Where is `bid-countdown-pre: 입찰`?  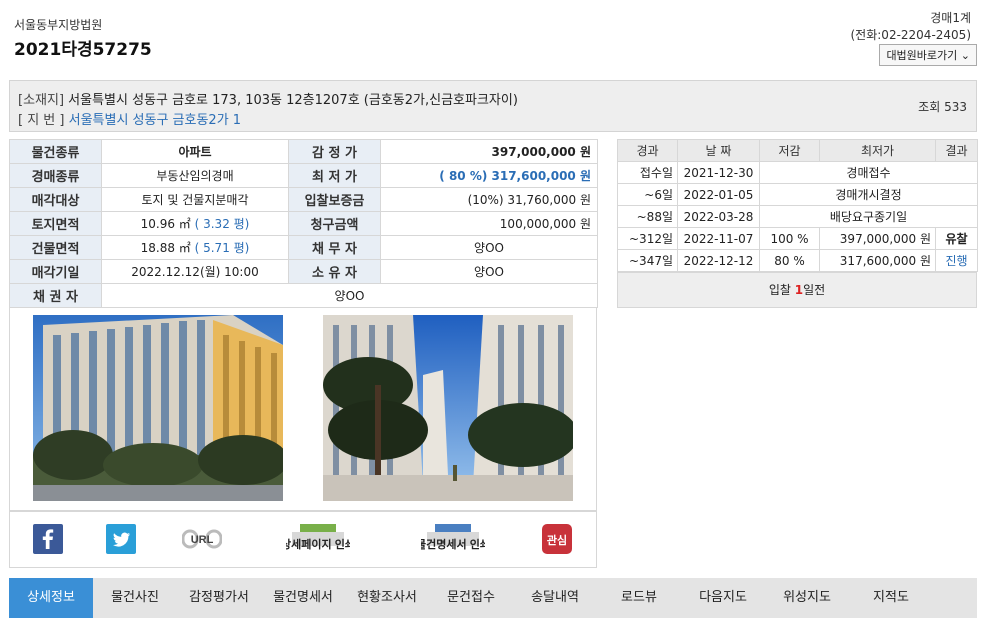 bid-countdown-pre: 입찰 is located at coordinates (779, 290).